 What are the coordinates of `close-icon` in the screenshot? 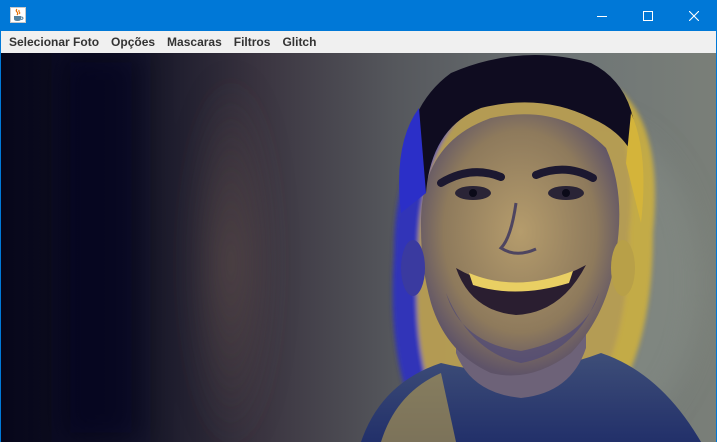 It's located at (694, 15).